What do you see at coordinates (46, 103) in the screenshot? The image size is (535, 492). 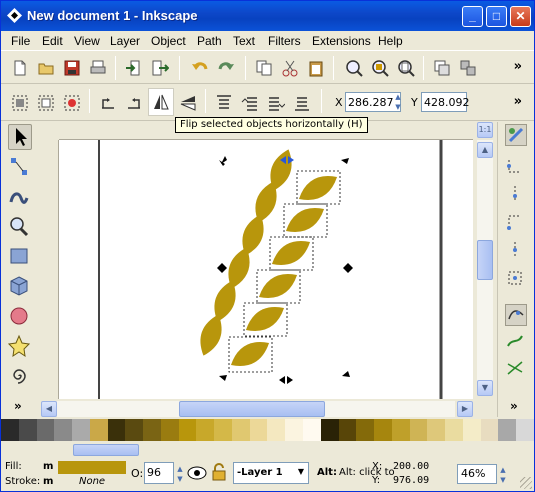 I see `select-all-layers-icon` at bounding box center [46, 103].